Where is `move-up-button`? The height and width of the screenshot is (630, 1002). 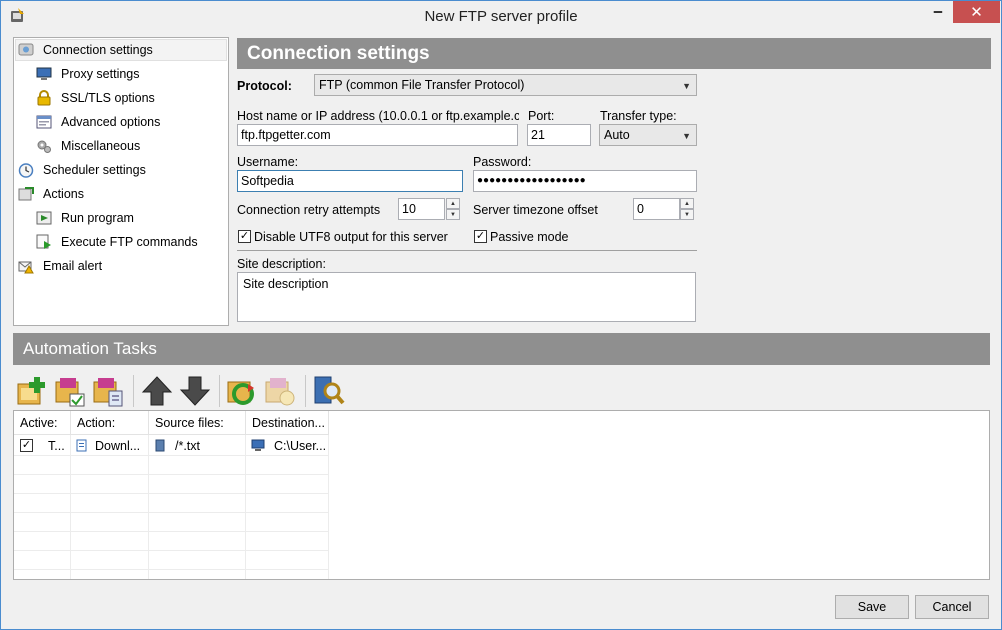 move-up-button is located at coordinates (157, 391).